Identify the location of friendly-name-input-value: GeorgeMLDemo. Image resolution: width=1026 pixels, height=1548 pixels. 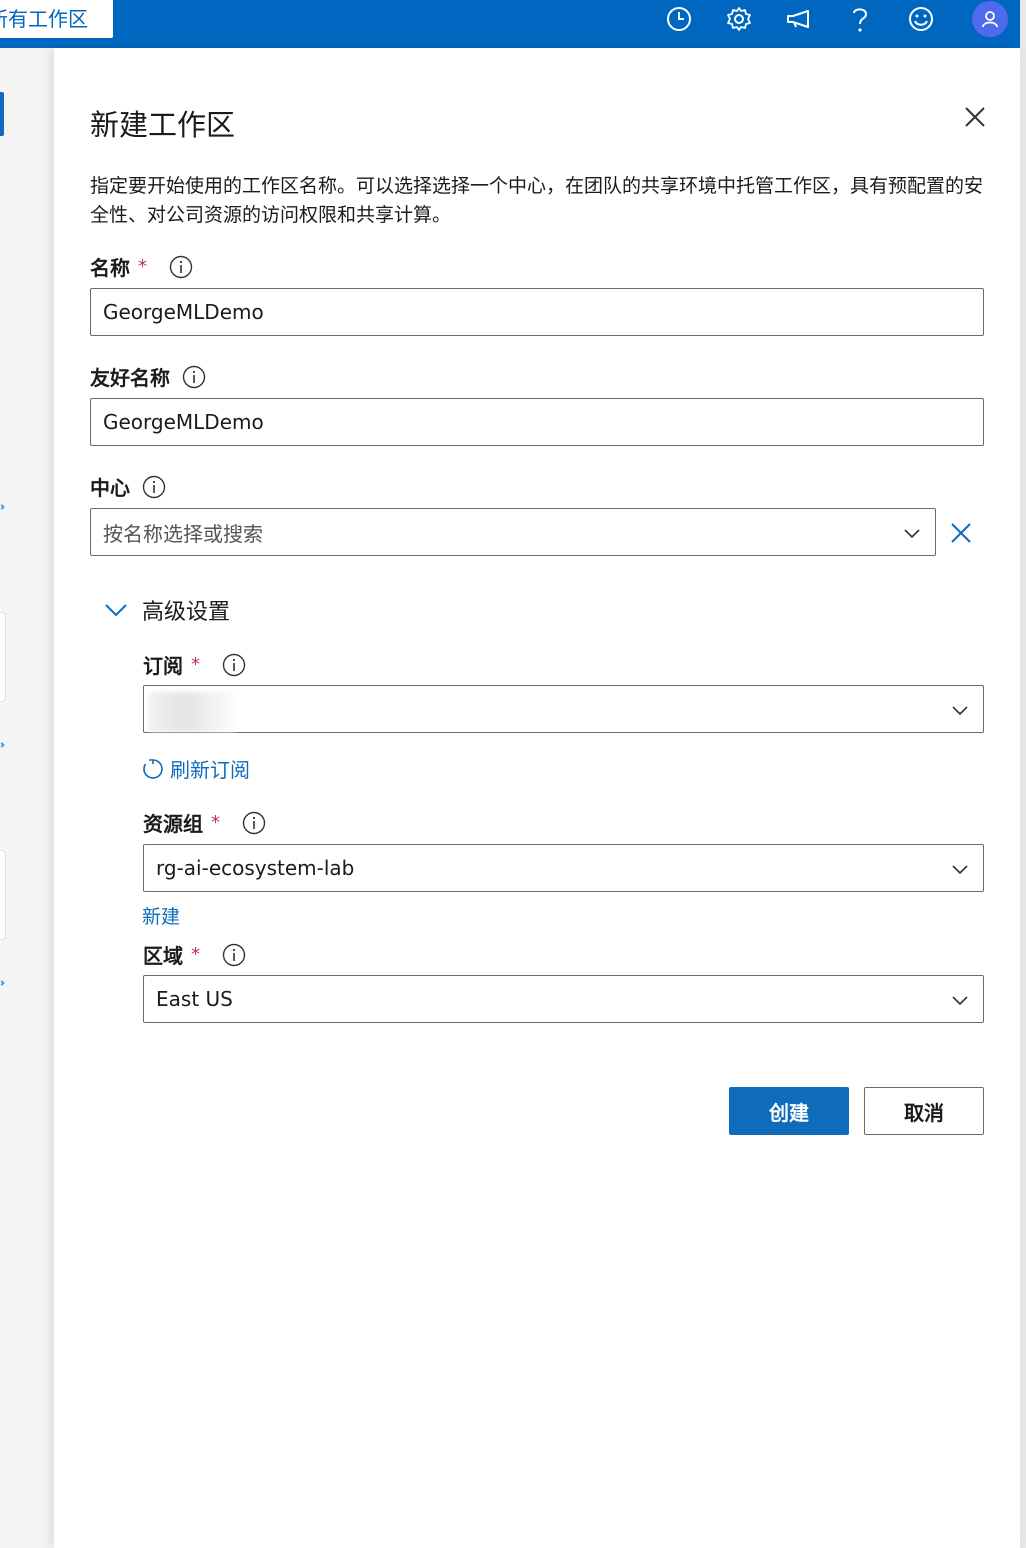
(183, 422).